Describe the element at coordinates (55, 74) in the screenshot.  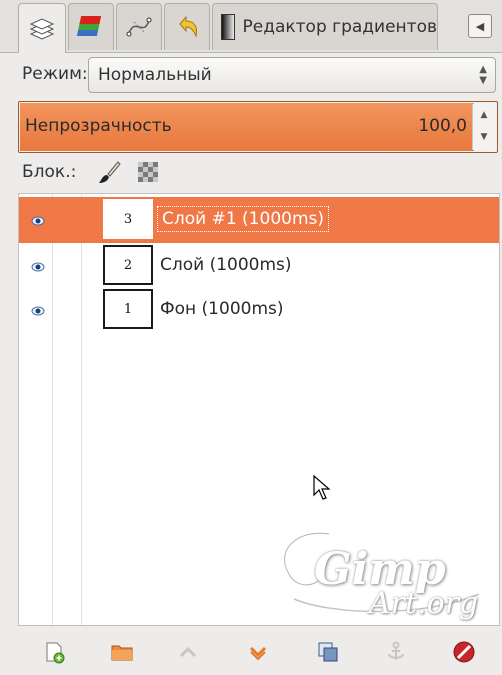
I see `mode-label: Режим:` at that location.